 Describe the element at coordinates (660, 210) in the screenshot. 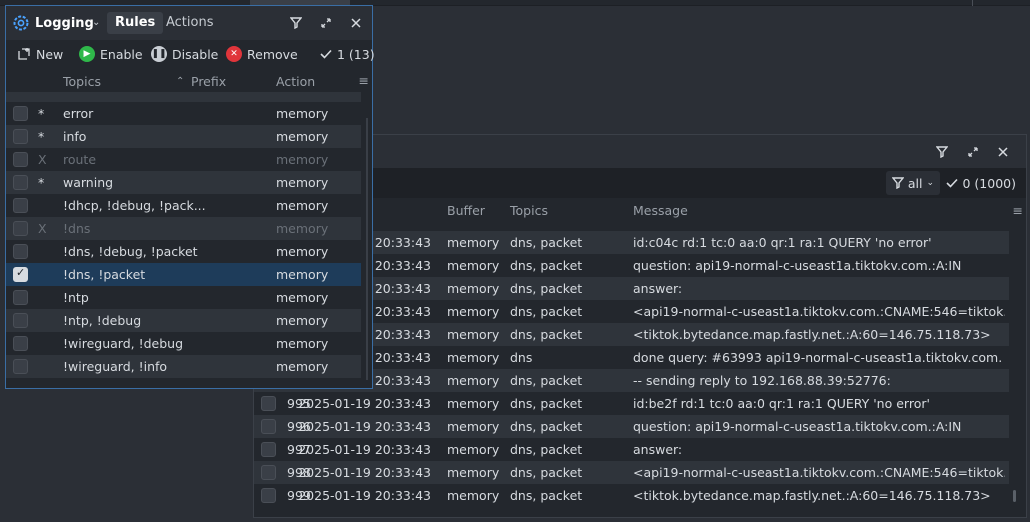

I see `column-message: Message` at that location.